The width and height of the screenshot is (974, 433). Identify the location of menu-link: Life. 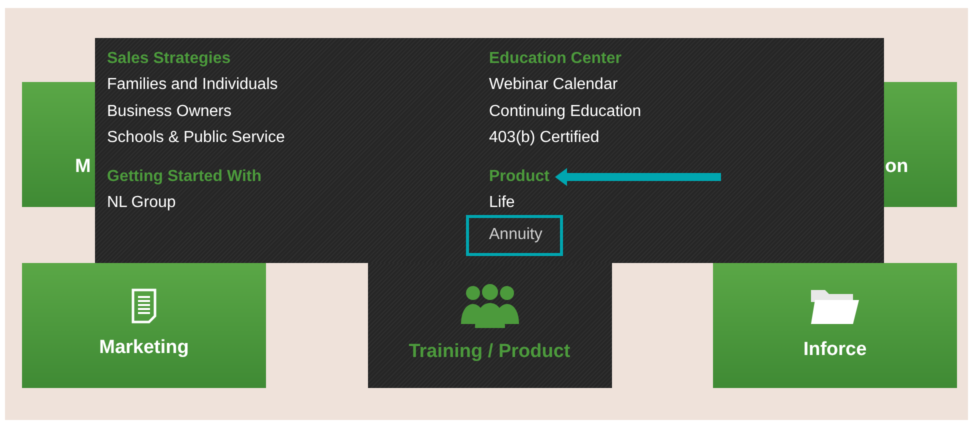
(502, 203).